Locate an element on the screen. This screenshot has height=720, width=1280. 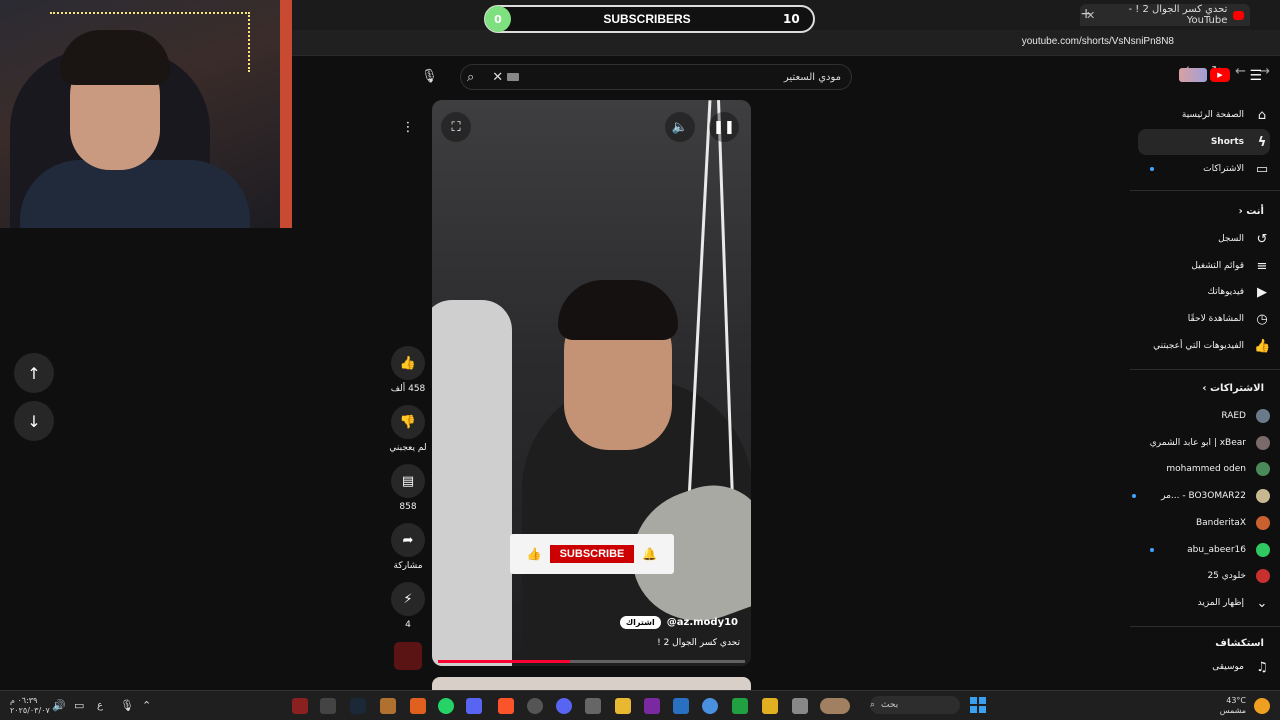
dislike-button: 👎 is located at coordinates (408, 422).